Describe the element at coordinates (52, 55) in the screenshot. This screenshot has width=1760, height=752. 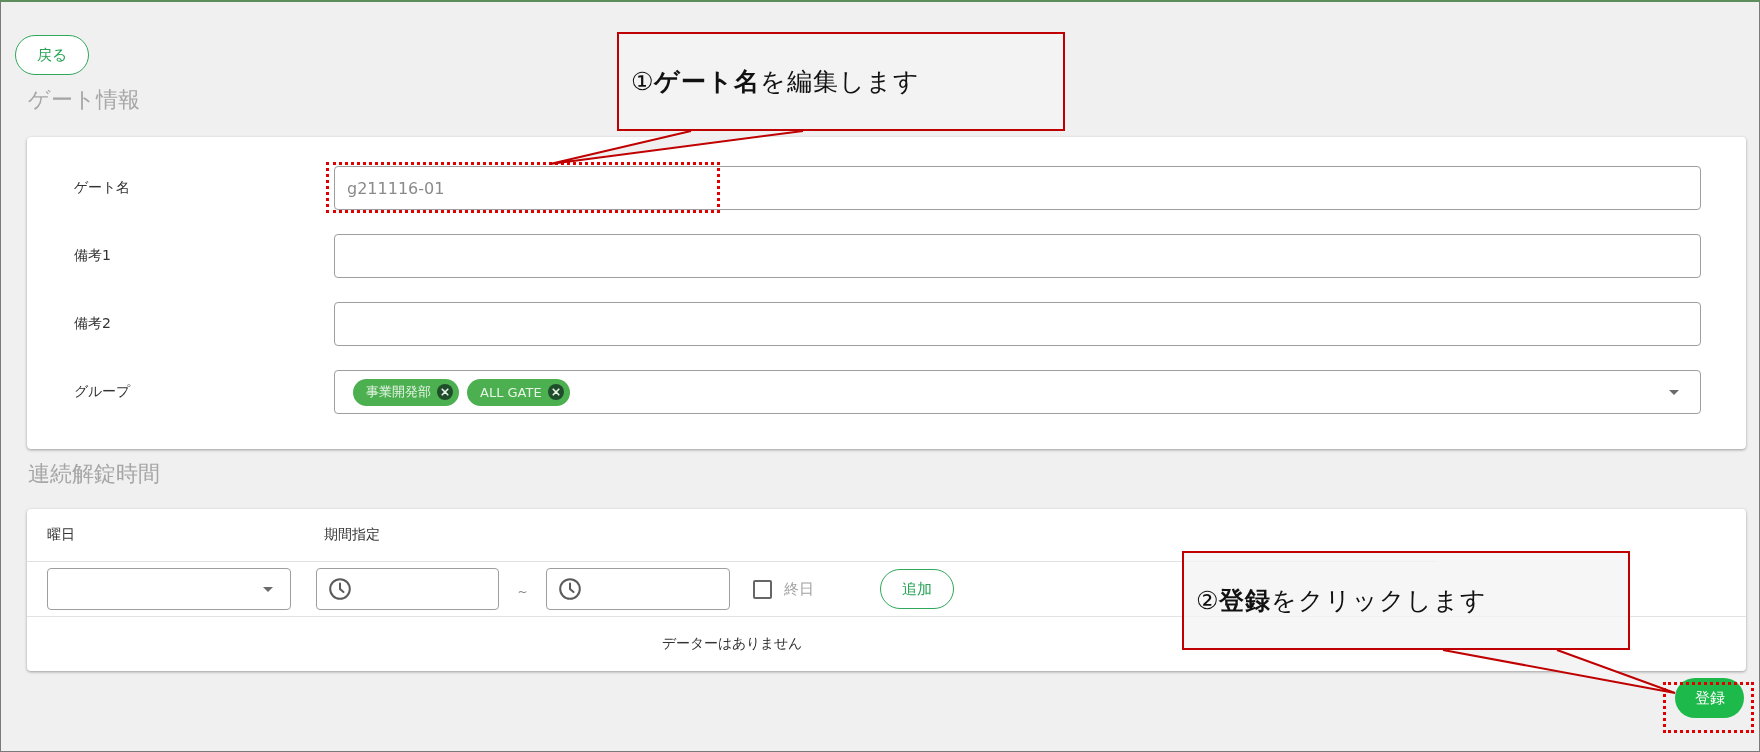
I see `back-button: 戻る` at that location.